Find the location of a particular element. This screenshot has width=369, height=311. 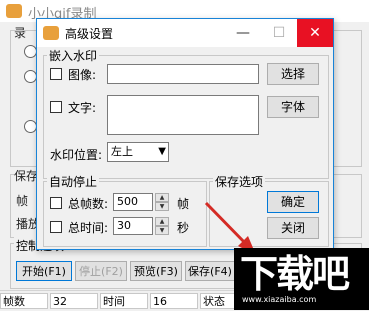

image-label: 图像: is located at coordinates (82, 75).